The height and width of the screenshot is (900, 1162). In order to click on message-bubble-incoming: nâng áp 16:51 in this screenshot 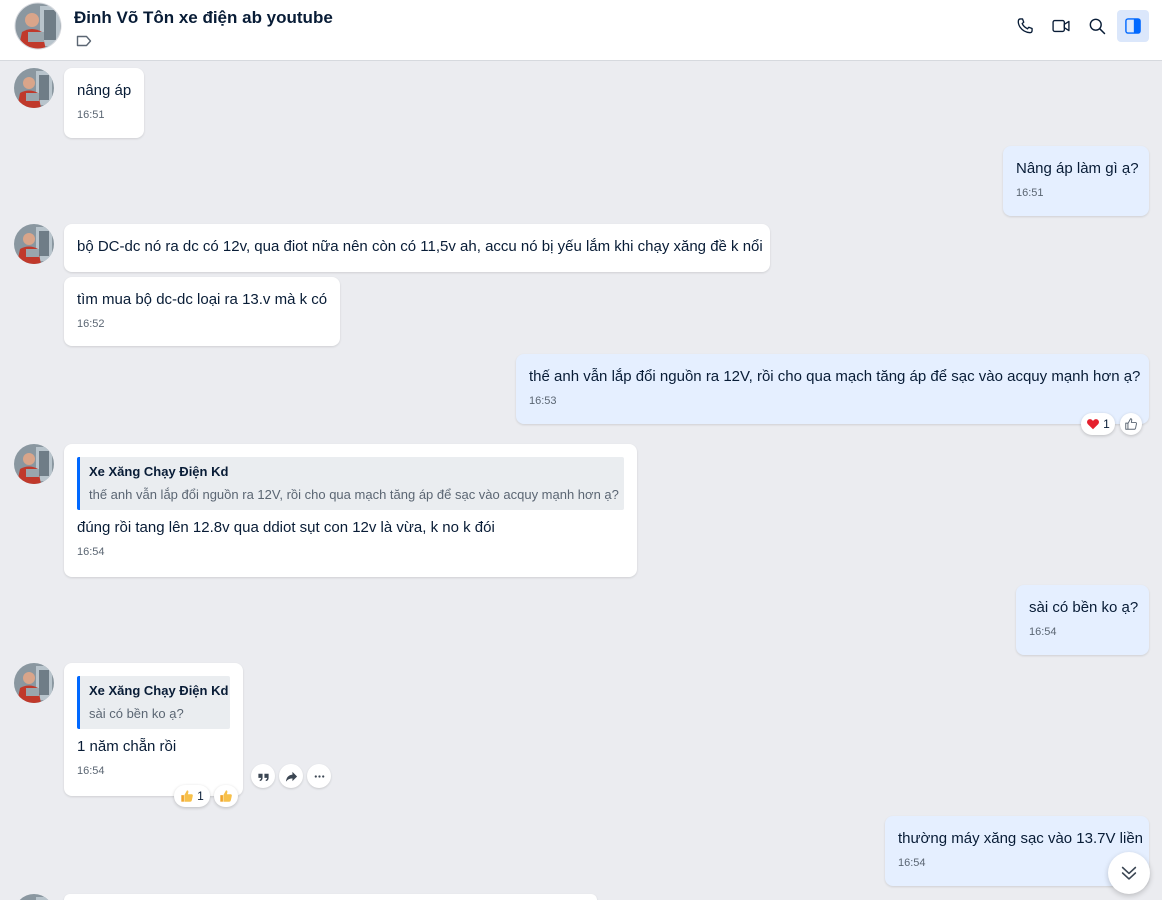, I will do `click(104, 103)`.